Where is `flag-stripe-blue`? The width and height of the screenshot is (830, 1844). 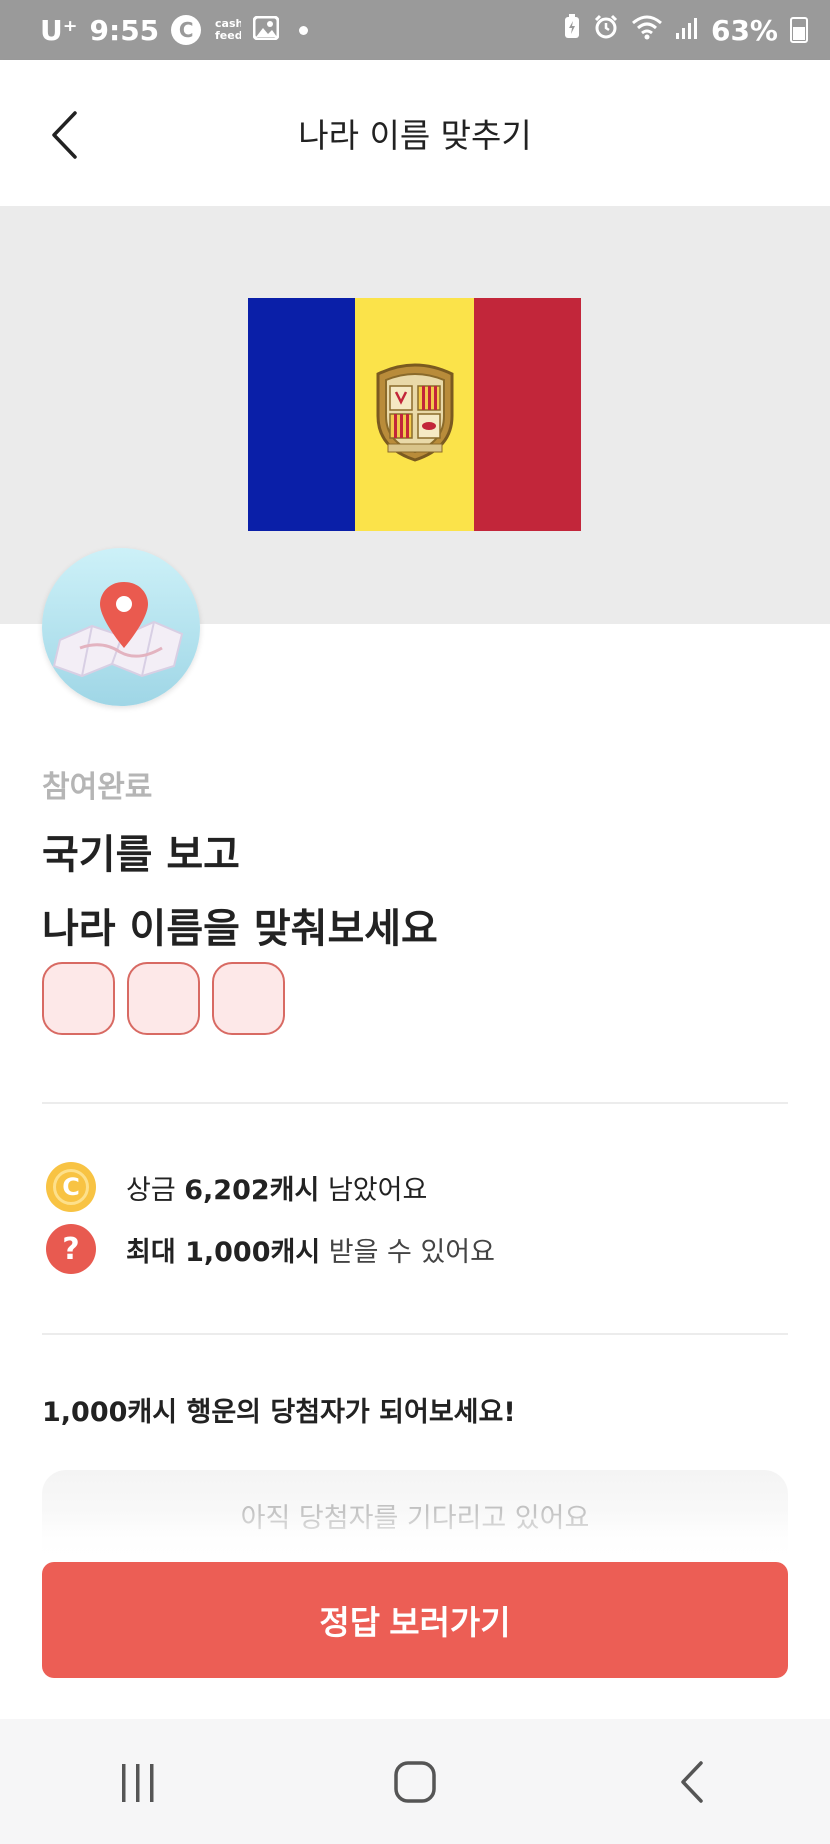
flag-stripe-blue is located at coordinates (301, 414).